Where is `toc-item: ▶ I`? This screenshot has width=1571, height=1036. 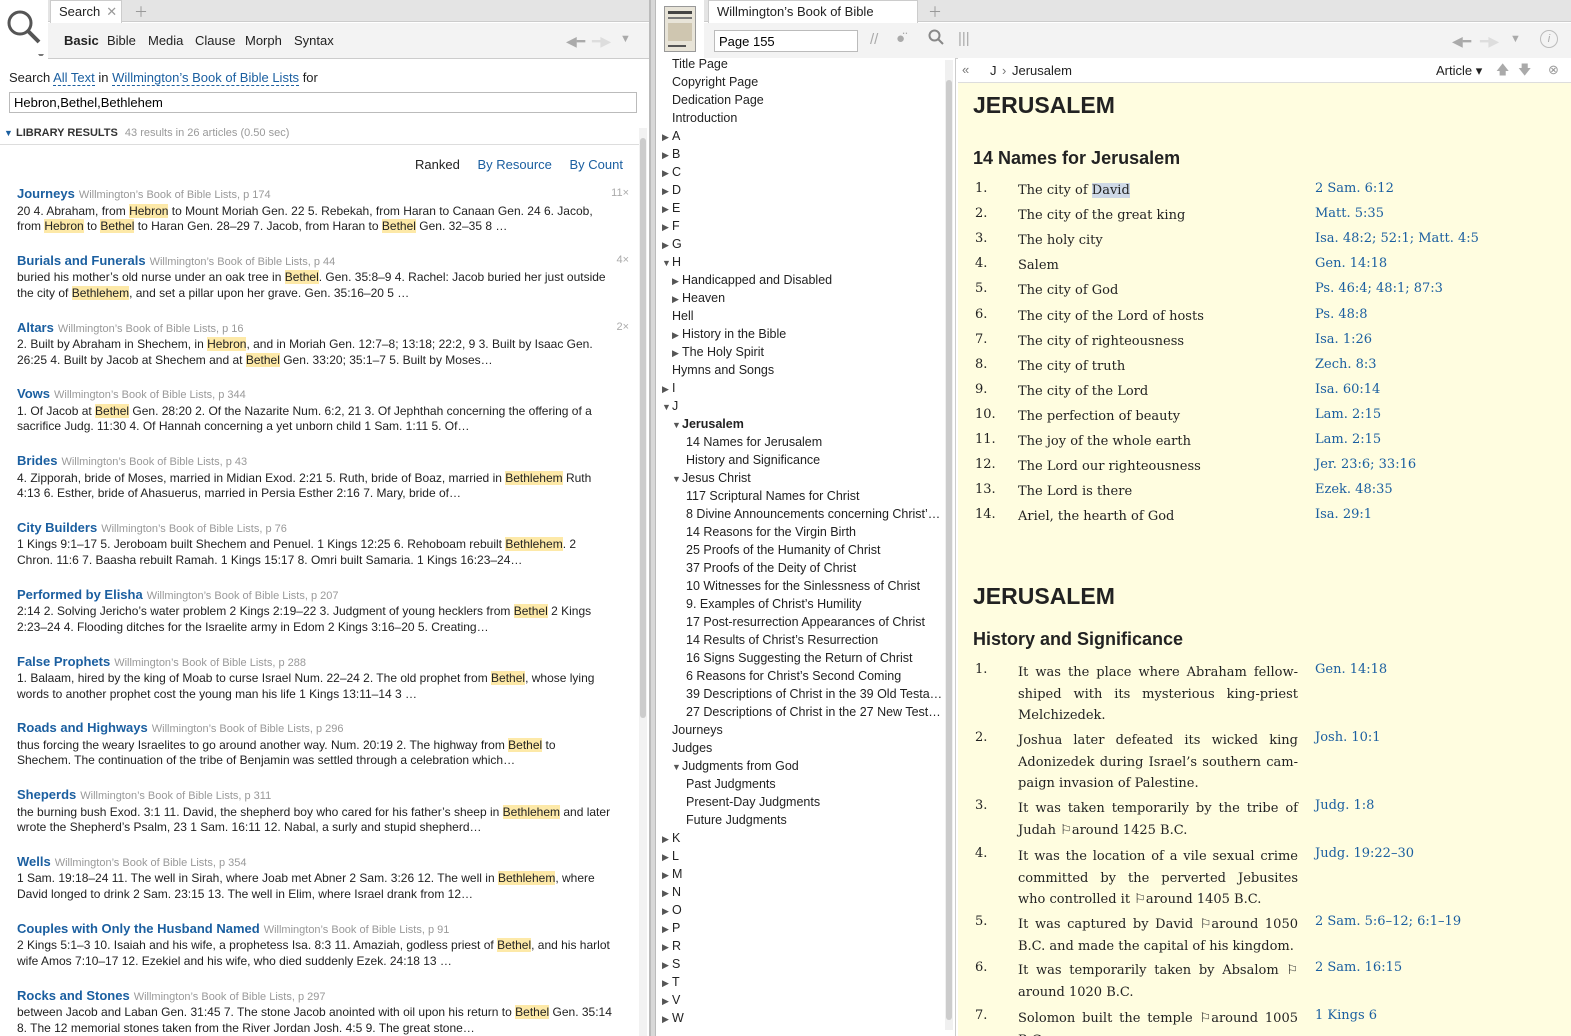 toc-item: ▶ I is located at coordinates (668, 388).